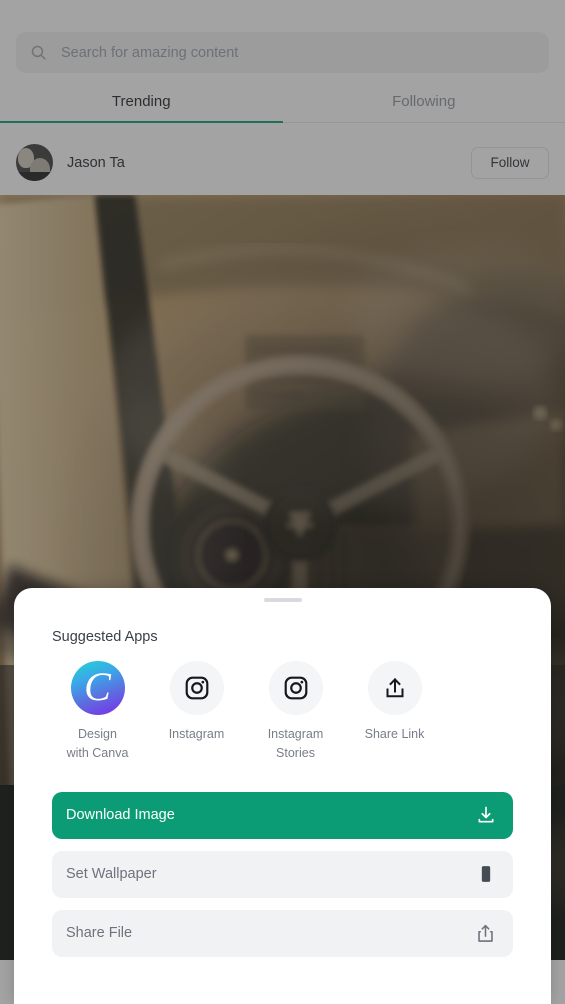  Describe the element at coordinates (196, 734) in the screenshot. I see `app-label-instagram: Instagram` at that location.